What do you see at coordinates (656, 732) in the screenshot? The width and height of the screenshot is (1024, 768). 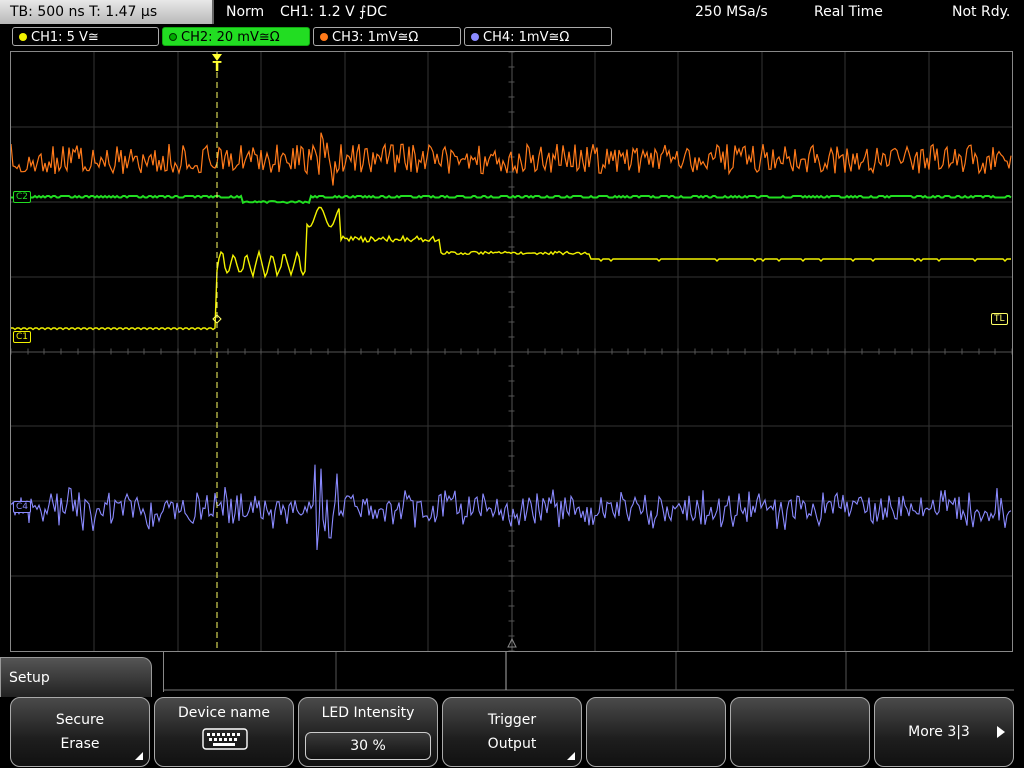 I see `softkey-5-empty` at bounding box center [656, 732].